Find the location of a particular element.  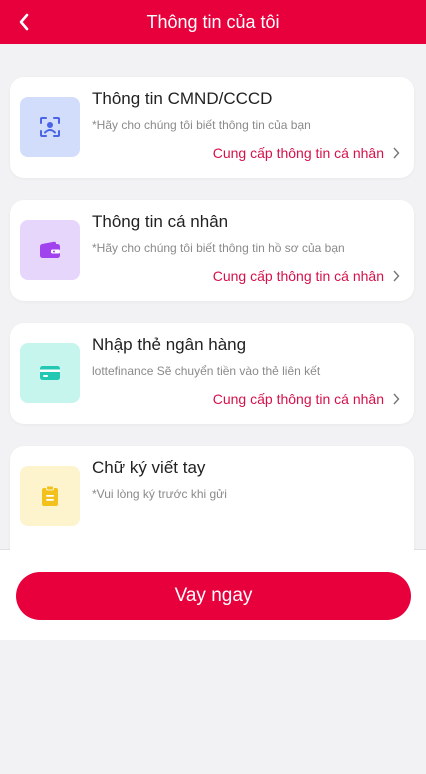

bottom-action-bar: Vay ngay is located at coordinates (213, 595).